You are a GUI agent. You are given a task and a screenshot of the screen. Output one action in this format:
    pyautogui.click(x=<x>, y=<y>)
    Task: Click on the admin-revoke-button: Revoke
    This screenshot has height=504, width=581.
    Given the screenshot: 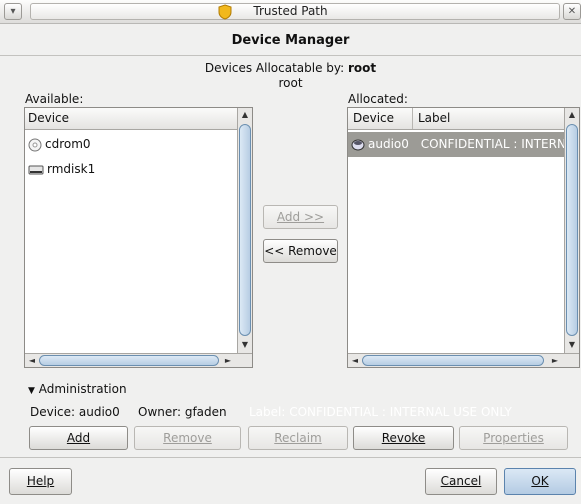 What is the action you would take?
    pyautogui.click(x=403, y=438)
    